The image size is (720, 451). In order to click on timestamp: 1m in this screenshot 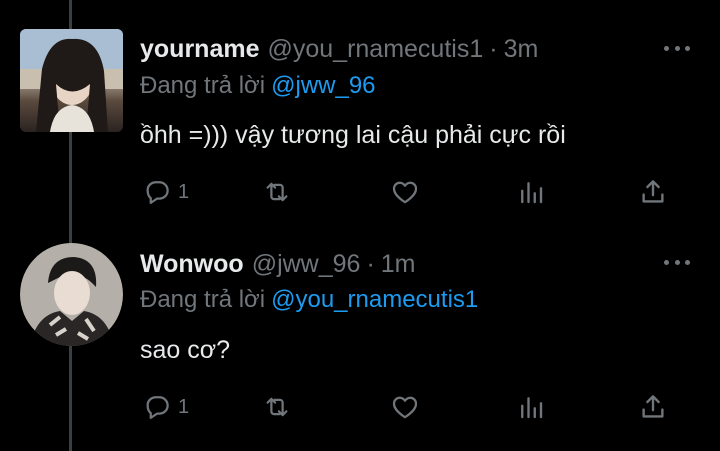, I will do `click(398, 264)`.